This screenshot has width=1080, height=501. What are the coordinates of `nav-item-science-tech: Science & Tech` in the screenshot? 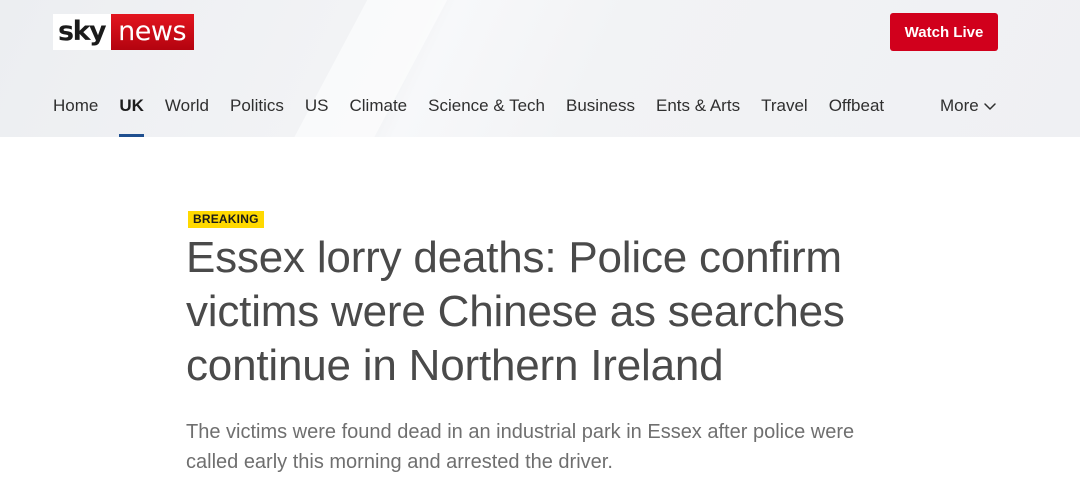 It's located at (486, 115).